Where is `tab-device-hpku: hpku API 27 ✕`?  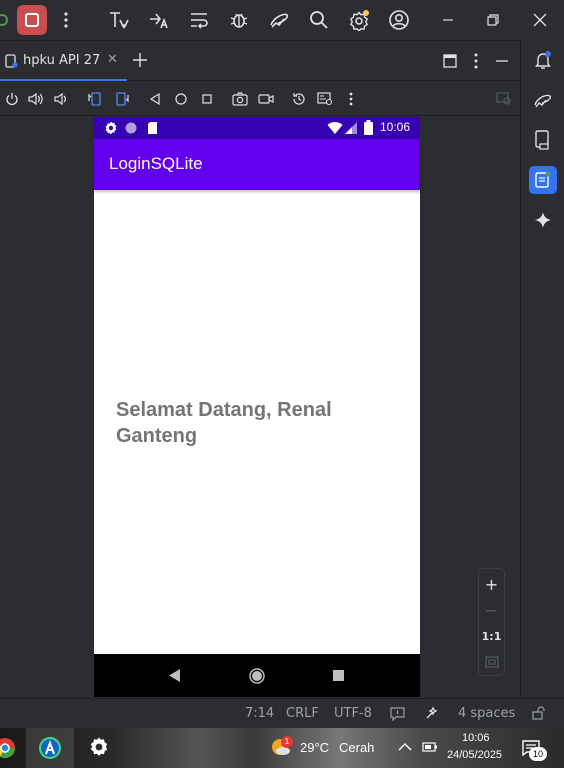 tab-device-hpku: hpku API 27 ✕ is located at coordinates (63, 61).